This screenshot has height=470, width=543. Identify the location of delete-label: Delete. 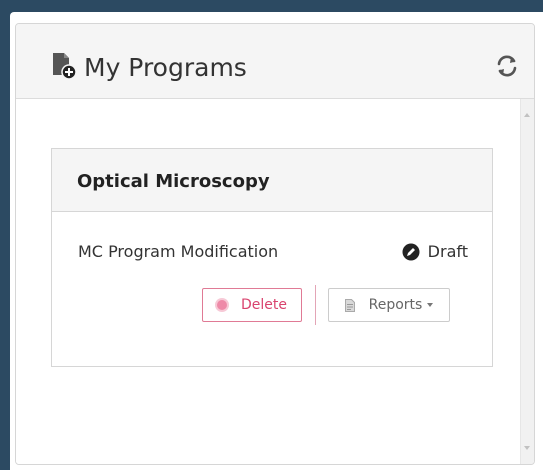
(264, 305).